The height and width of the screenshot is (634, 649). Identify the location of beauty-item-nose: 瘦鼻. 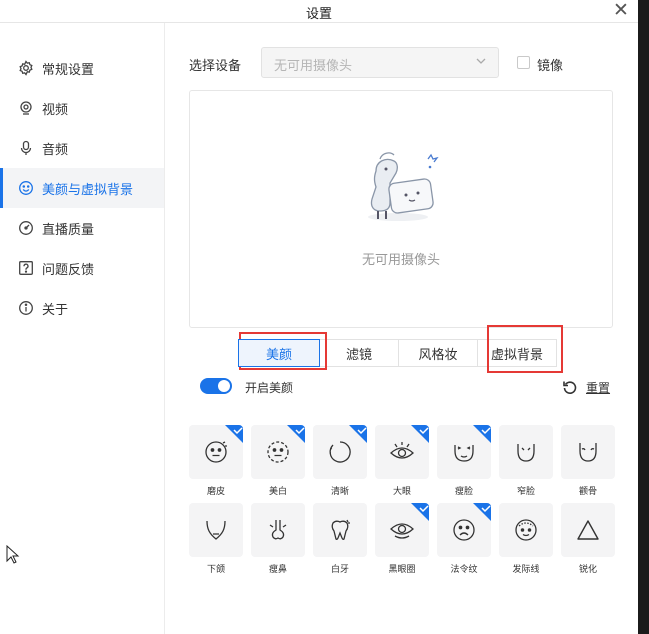
(278, 539).